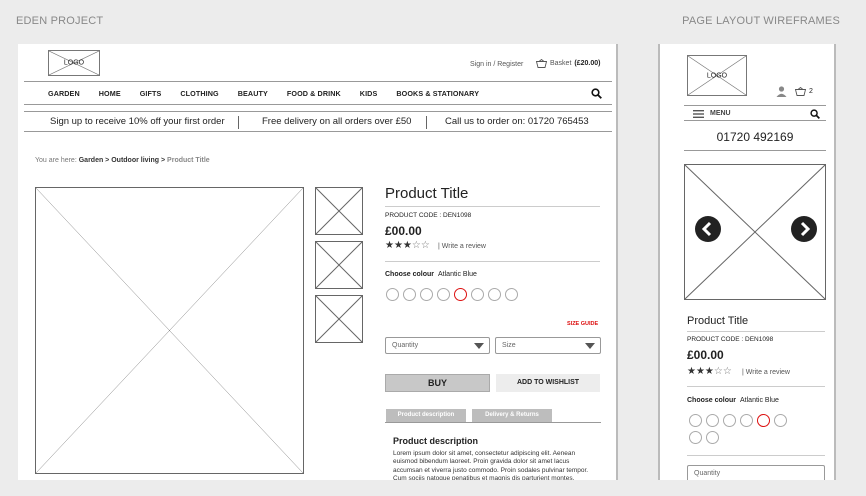 The height and width of the screenshot is (496, 866). What do you see at coordinates (755, 113) in the screenshot?
I see `mobile-menu-bar: MENU` at bounding box center [755, 113].